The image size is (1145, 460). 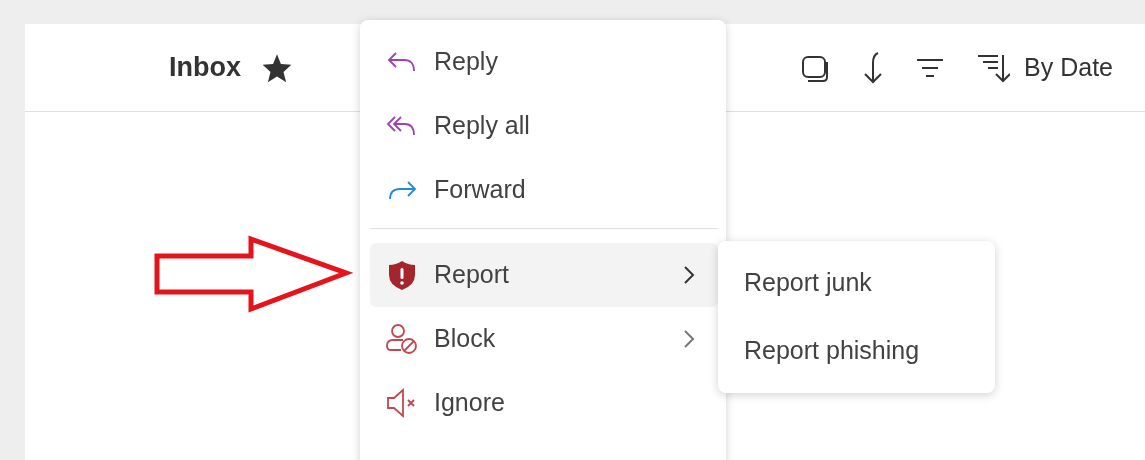 What do you see at coordinates (402, 339) in the screenshot?
I see `block-person-icon` at bounding box center [402, 339].